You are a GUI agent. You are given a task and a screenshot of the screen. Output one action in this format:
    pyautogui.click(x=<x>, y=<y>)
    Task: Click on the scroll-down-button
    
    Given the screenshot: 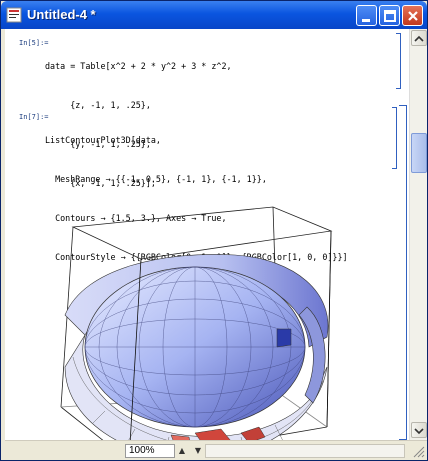 What is the action you would take?
    pyautogui.click(x=419, y=430)
    